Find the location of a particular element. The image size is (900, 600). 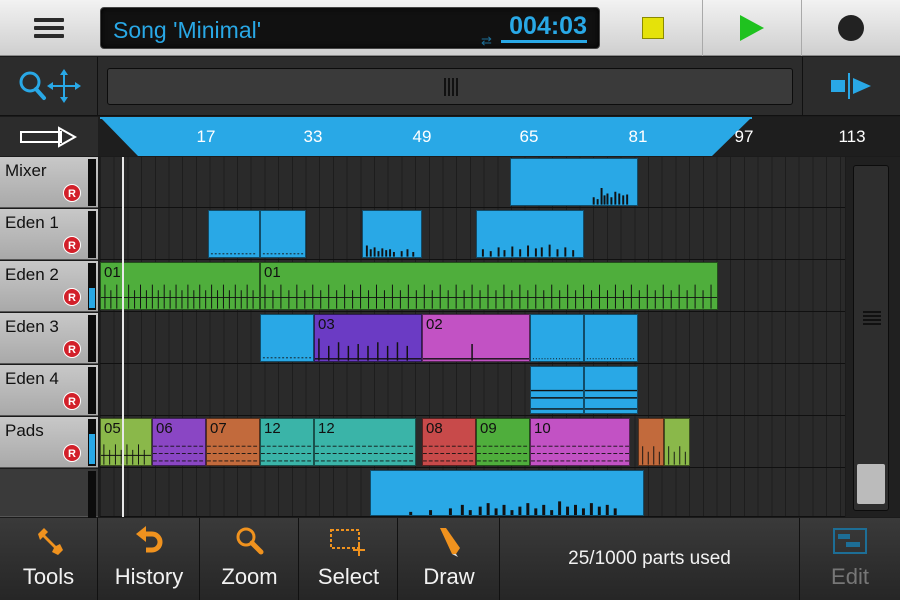

track-header-eden-1: Eden 1 R is located at coordinates (49, 234).